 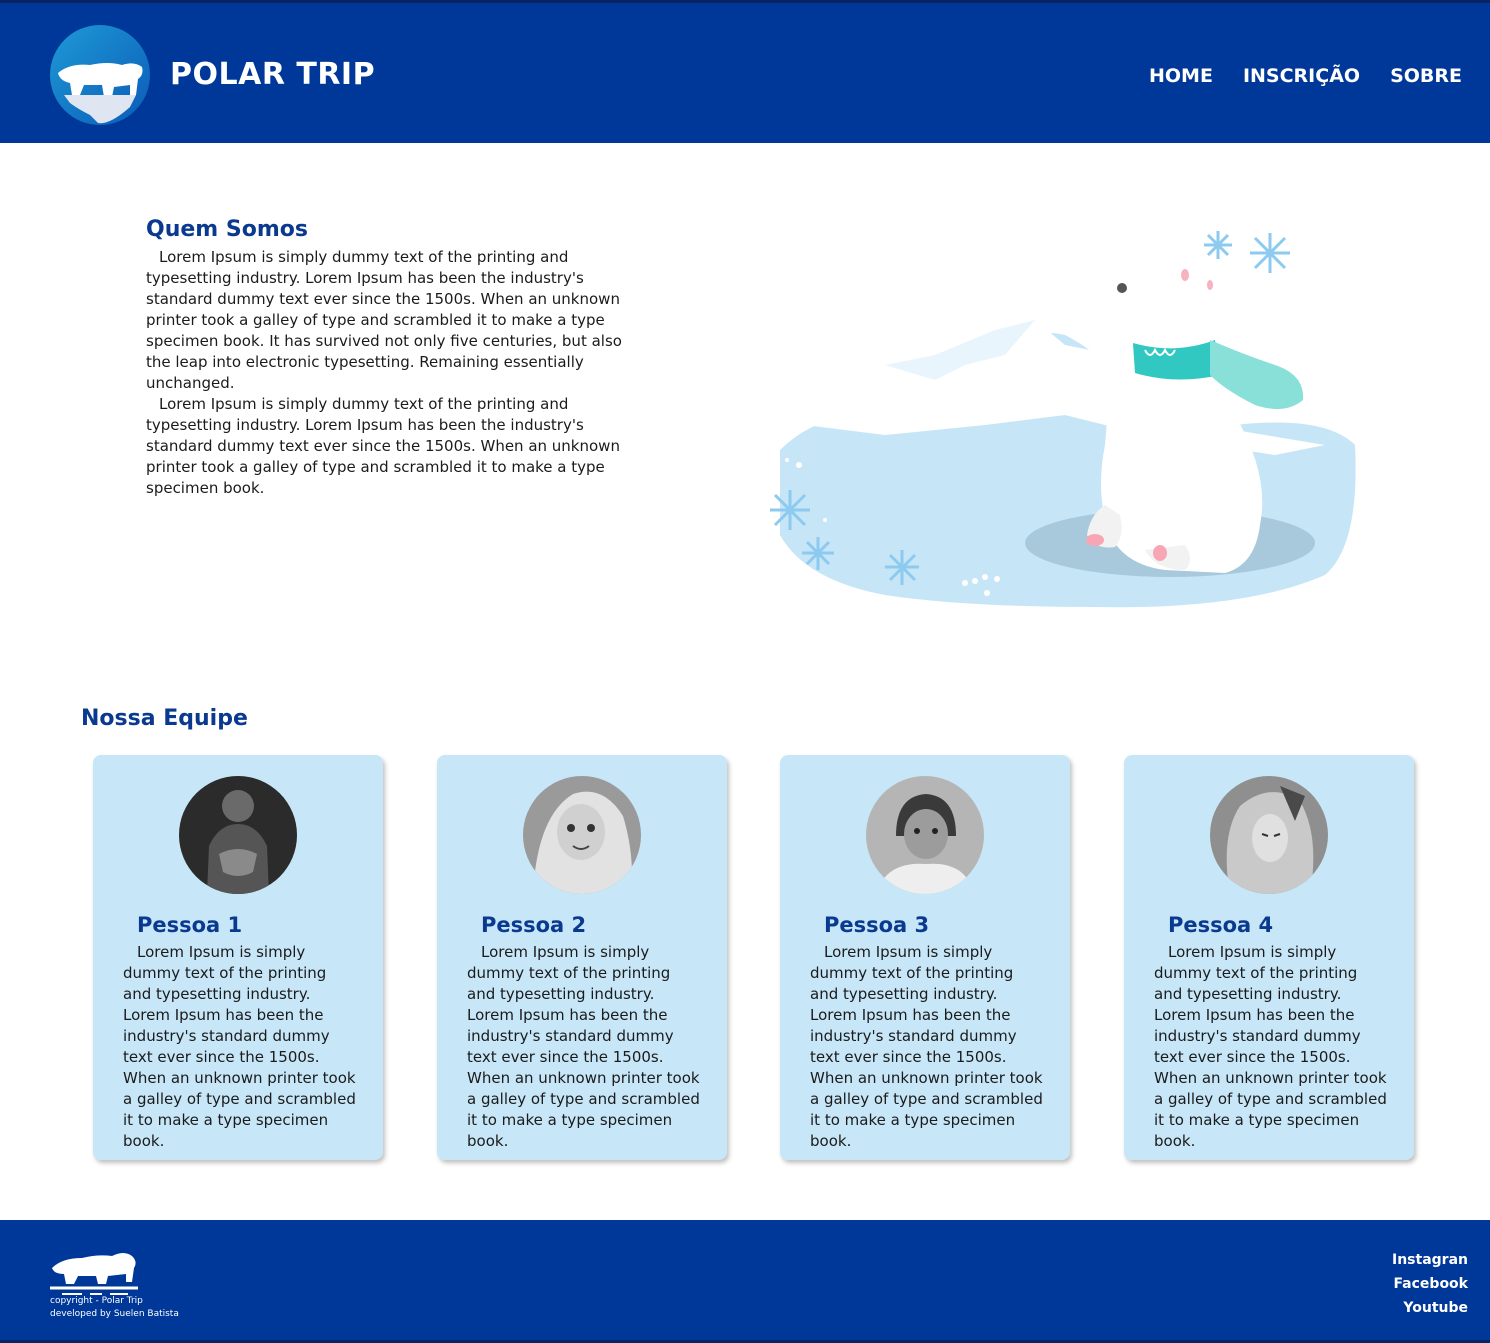 I want to click on team-member-name: Pessoa 1, so click(x=190, y=925).